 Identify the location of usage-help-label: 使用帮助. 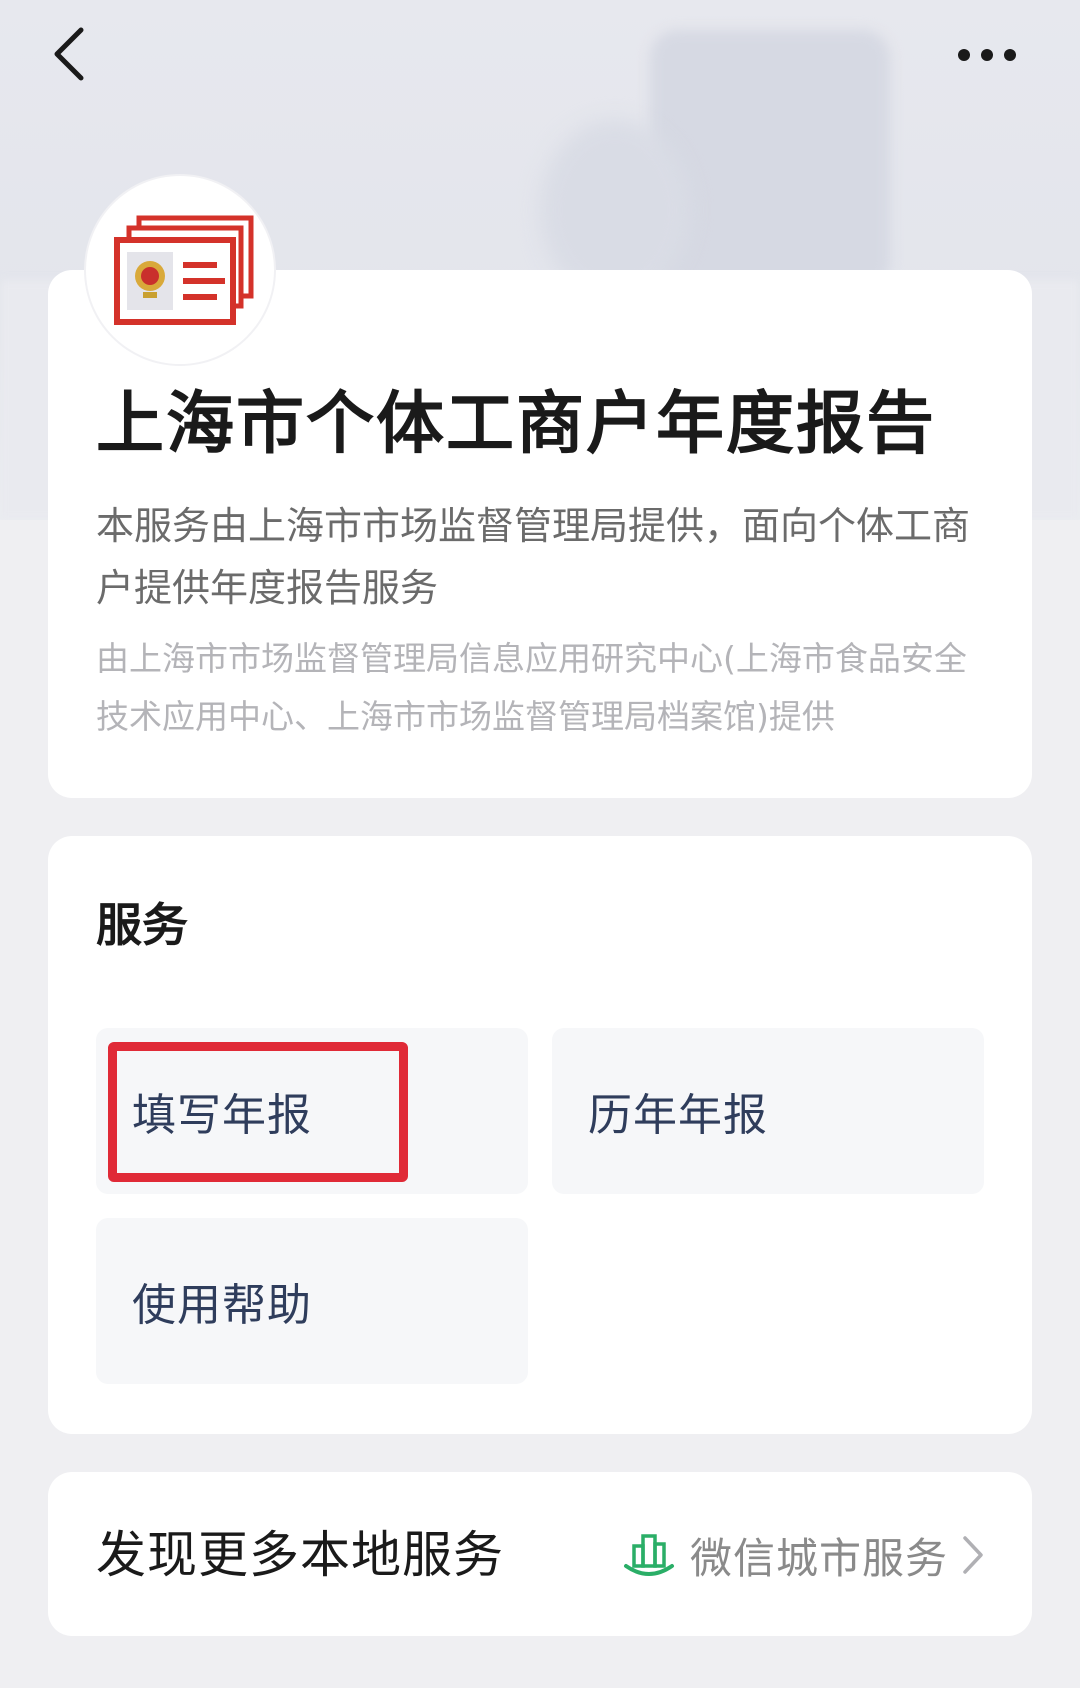
(222, 1305).